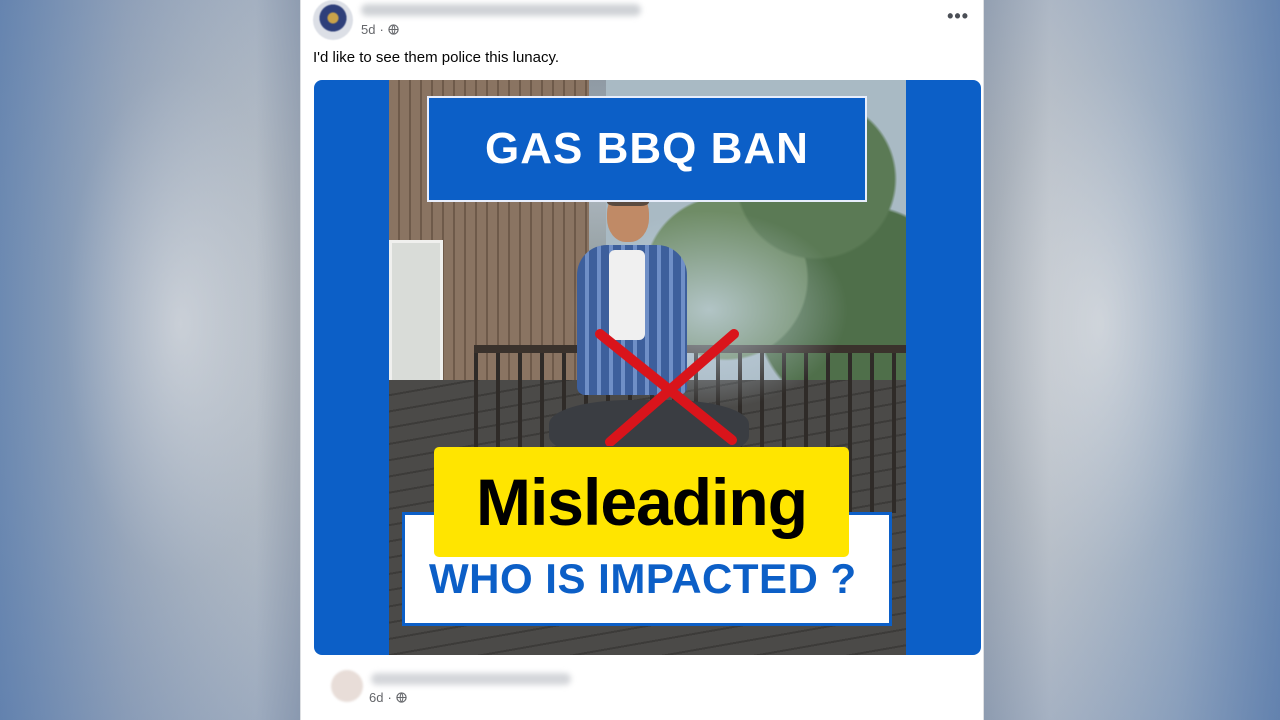 This screenshot has width=1280, height=720. I want to click on misleading-label-text: Misleading, so click(641, 502).